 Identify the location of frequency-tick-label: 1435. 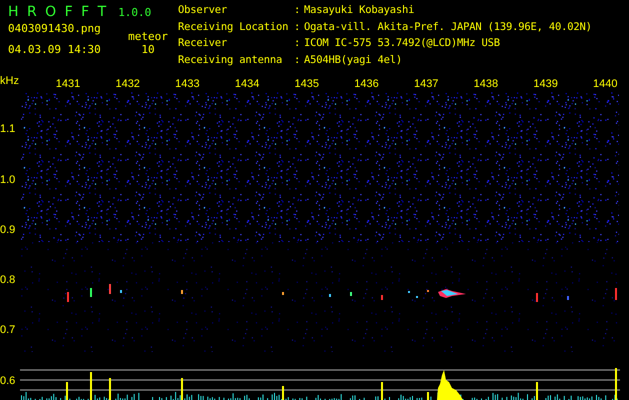
(307, 84).